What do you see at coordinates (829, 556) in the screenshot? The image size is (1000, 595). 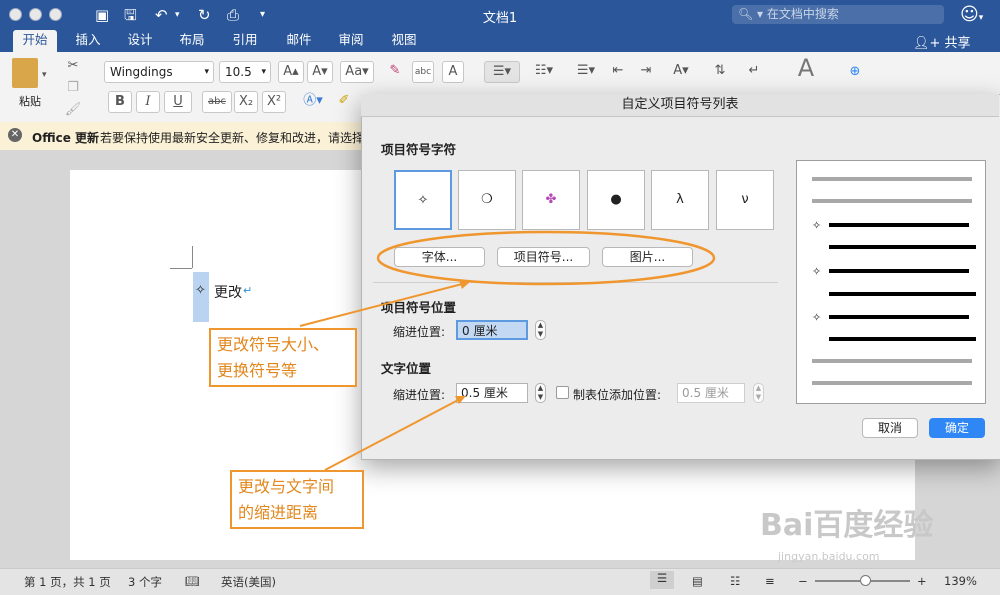 I see `watermark-url: jingyan.baidu.com` at bounding box center [829, 556].